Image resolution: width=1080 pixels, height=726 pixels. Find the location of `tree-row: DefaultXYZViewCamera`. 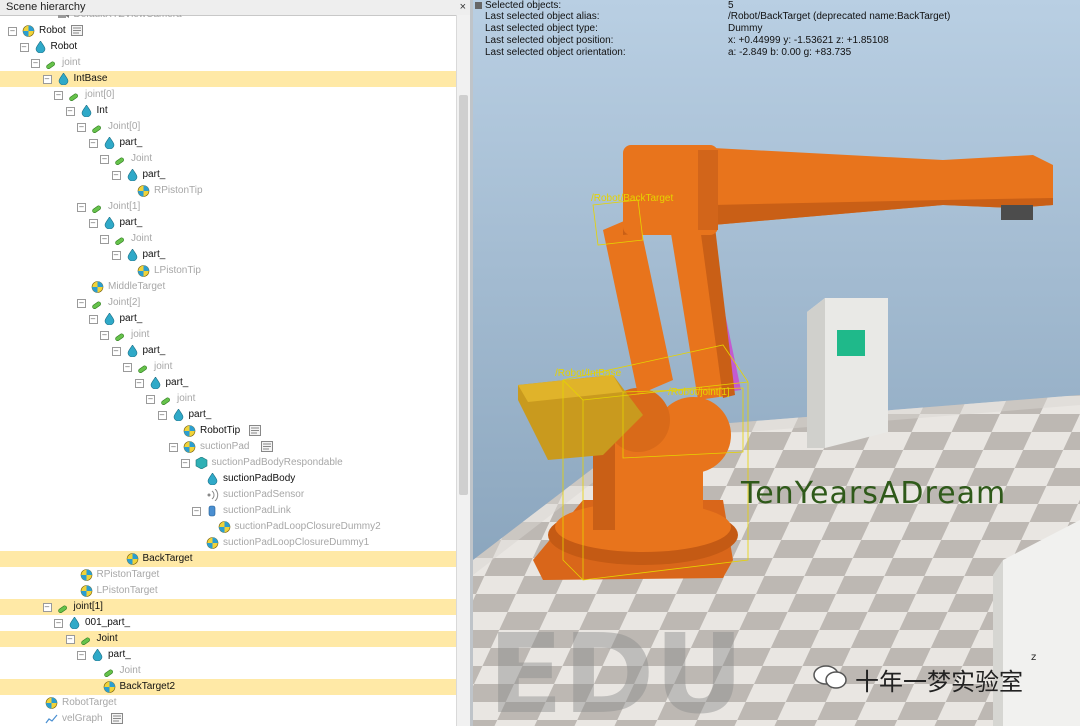

tree-row: DefaultXYZViewCamera is located at coordinates (228, 19).